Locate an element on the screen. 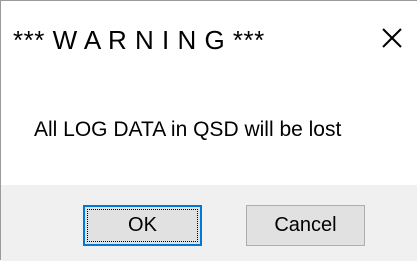 Image resolution: width=417 pixels, height=261 pixels. cancel-button-label: Cancel is located at coordinates (305, 225).